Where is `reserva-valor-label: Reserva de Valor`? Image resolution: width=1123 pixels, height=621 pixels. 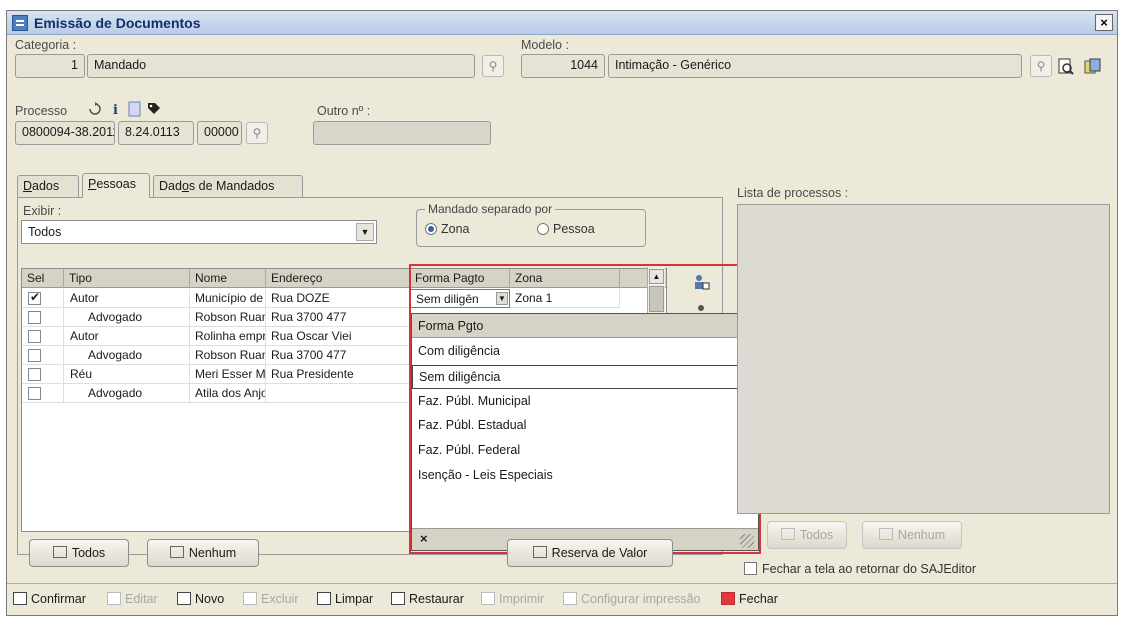 reserva-valor-label: Reserva de Valor is located at coordinates (599, 553).